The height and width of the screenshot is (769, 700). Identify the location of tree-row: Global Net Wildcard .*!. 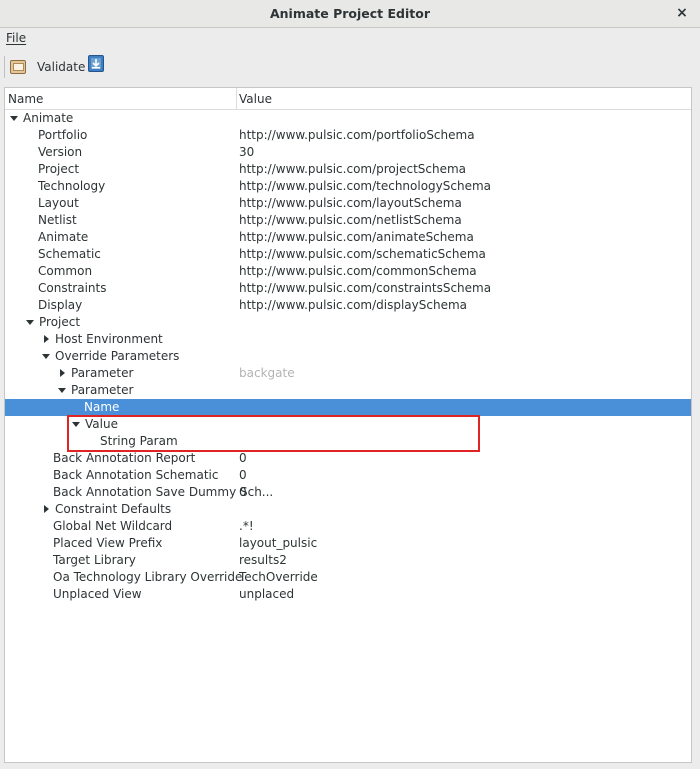
(348, 526).